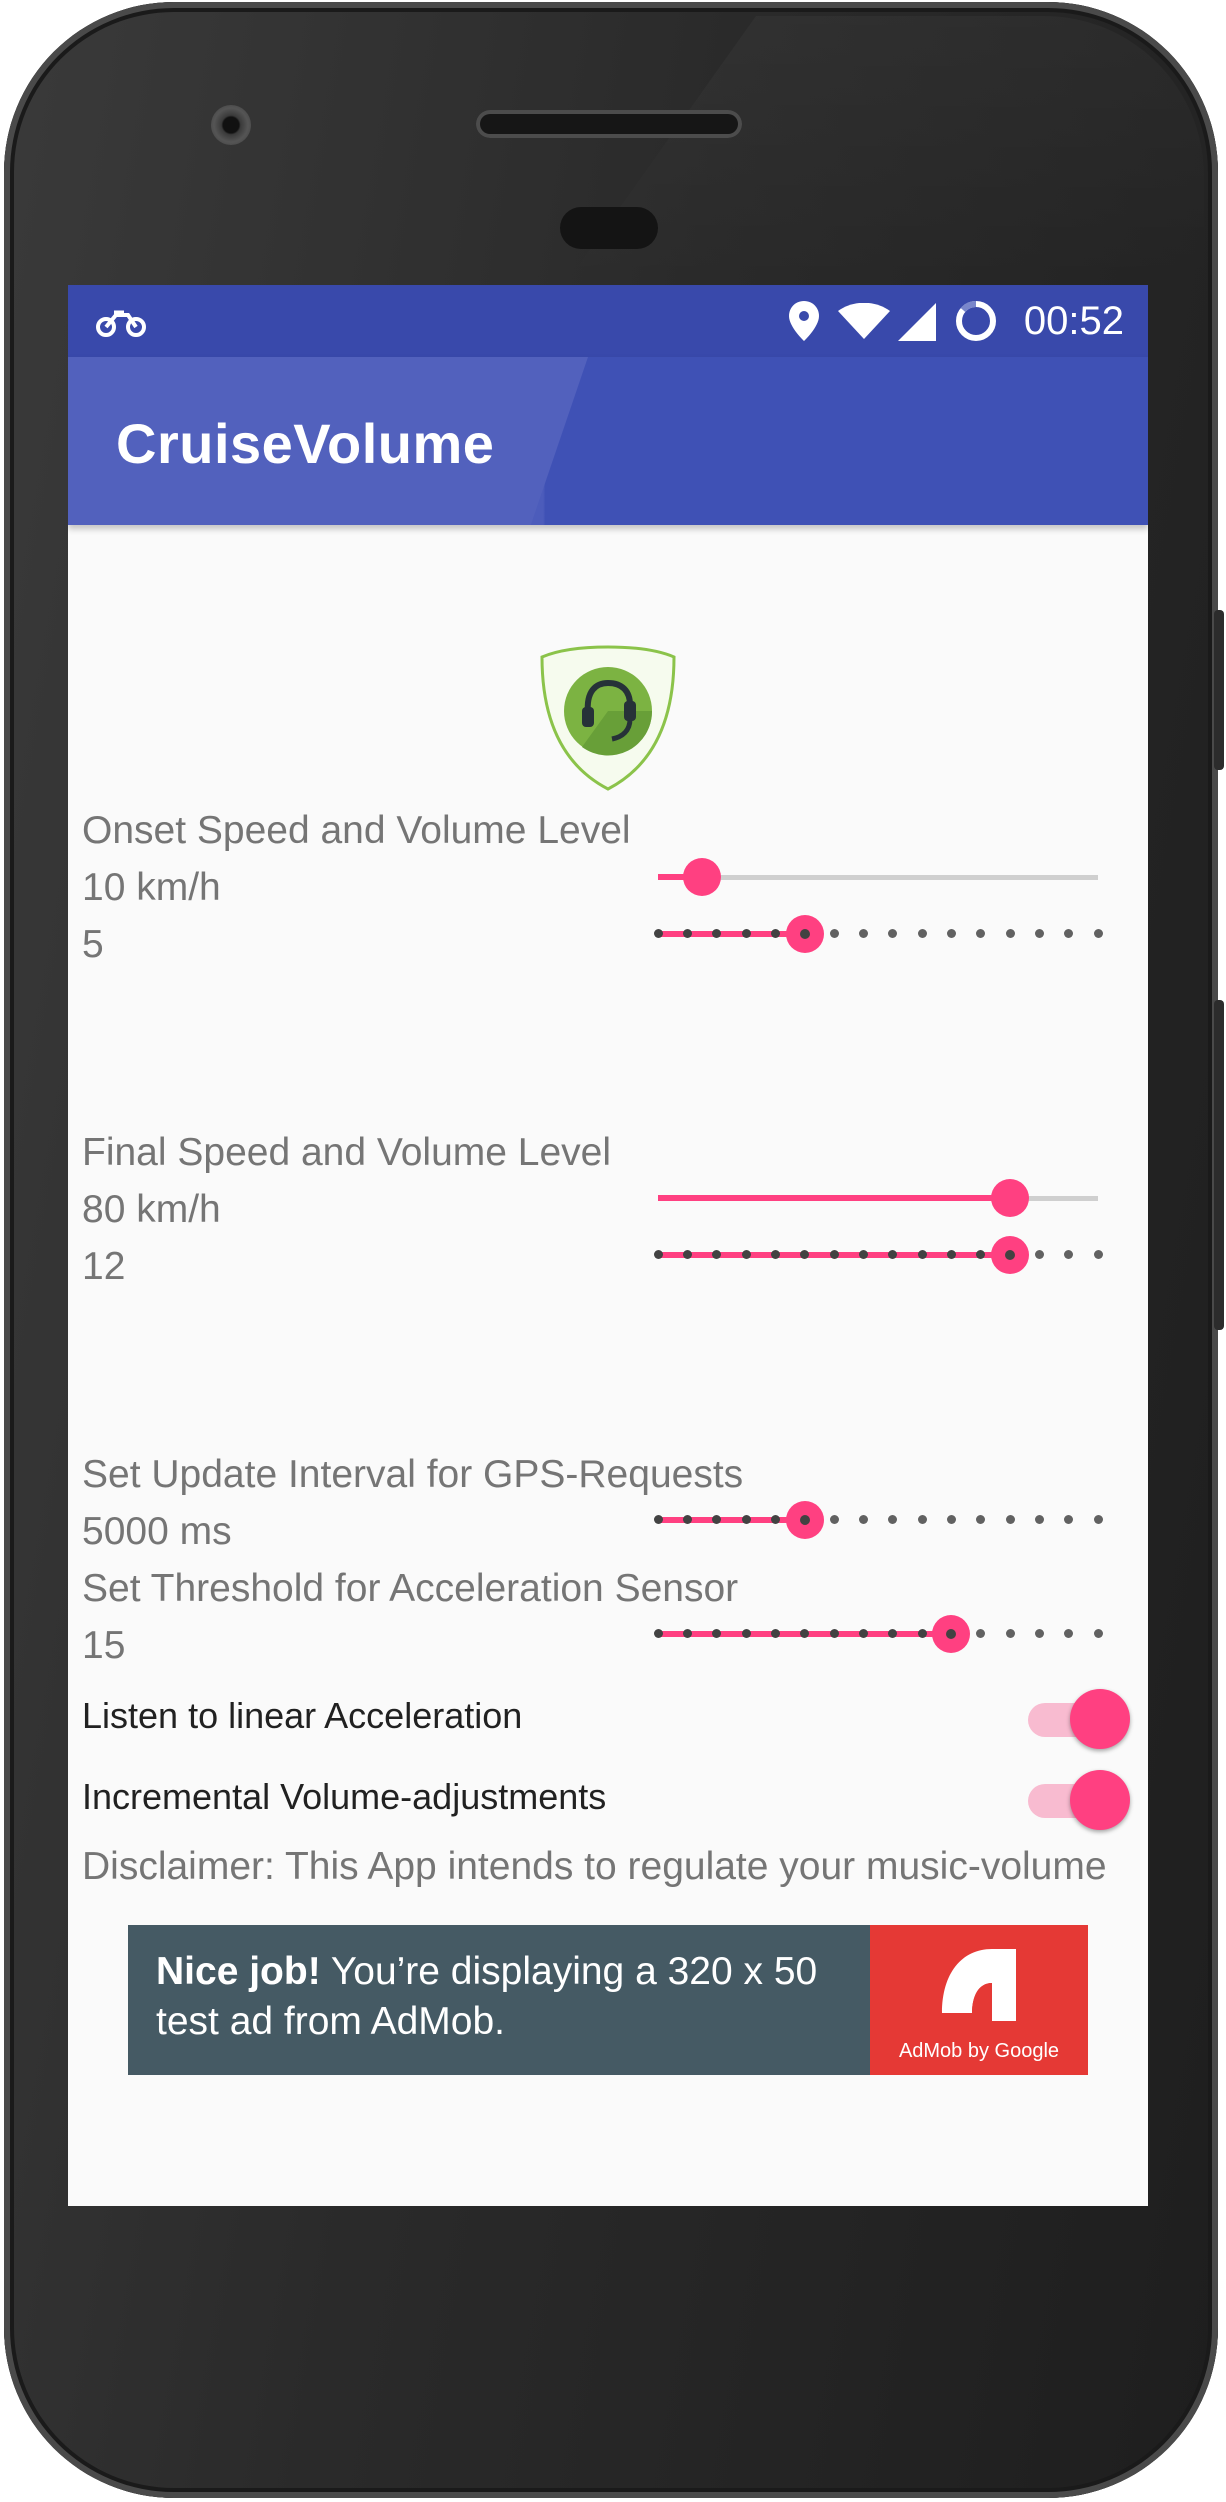  Describe the element at coordinates (608, 718) in the screenshot. I see `headphones-shield-icon` at that location.